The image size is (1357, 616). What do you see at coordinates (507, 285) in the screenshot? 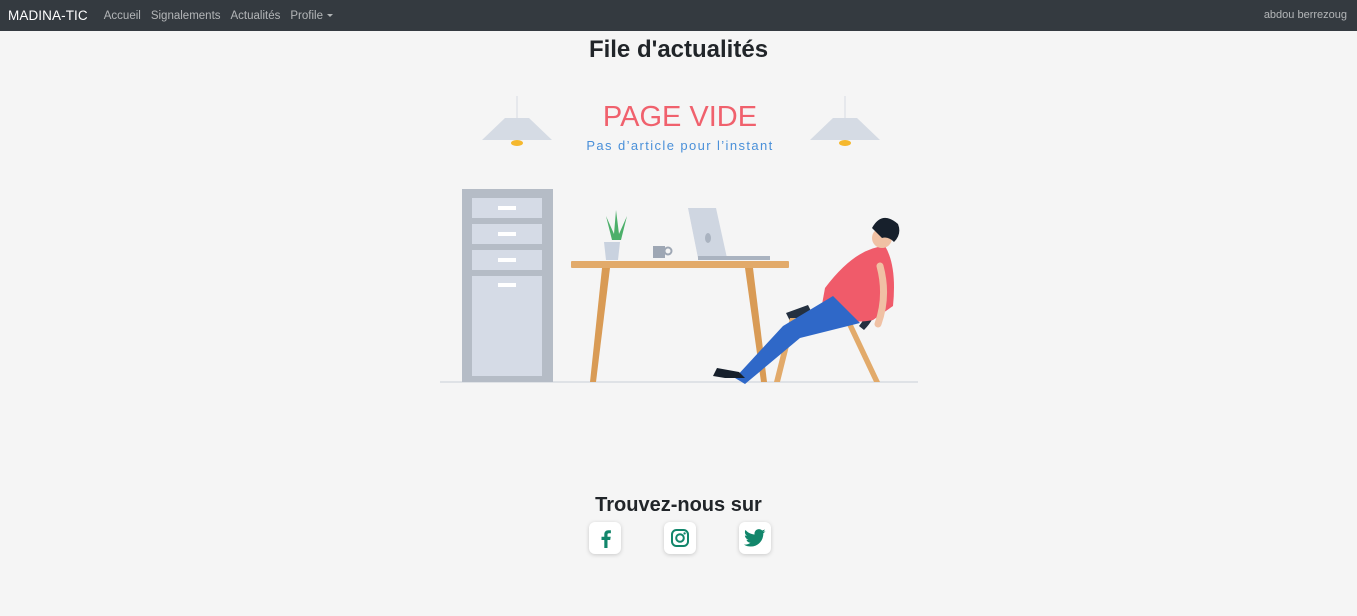
I see `file-cabinet` at bounding box center [507, 285].